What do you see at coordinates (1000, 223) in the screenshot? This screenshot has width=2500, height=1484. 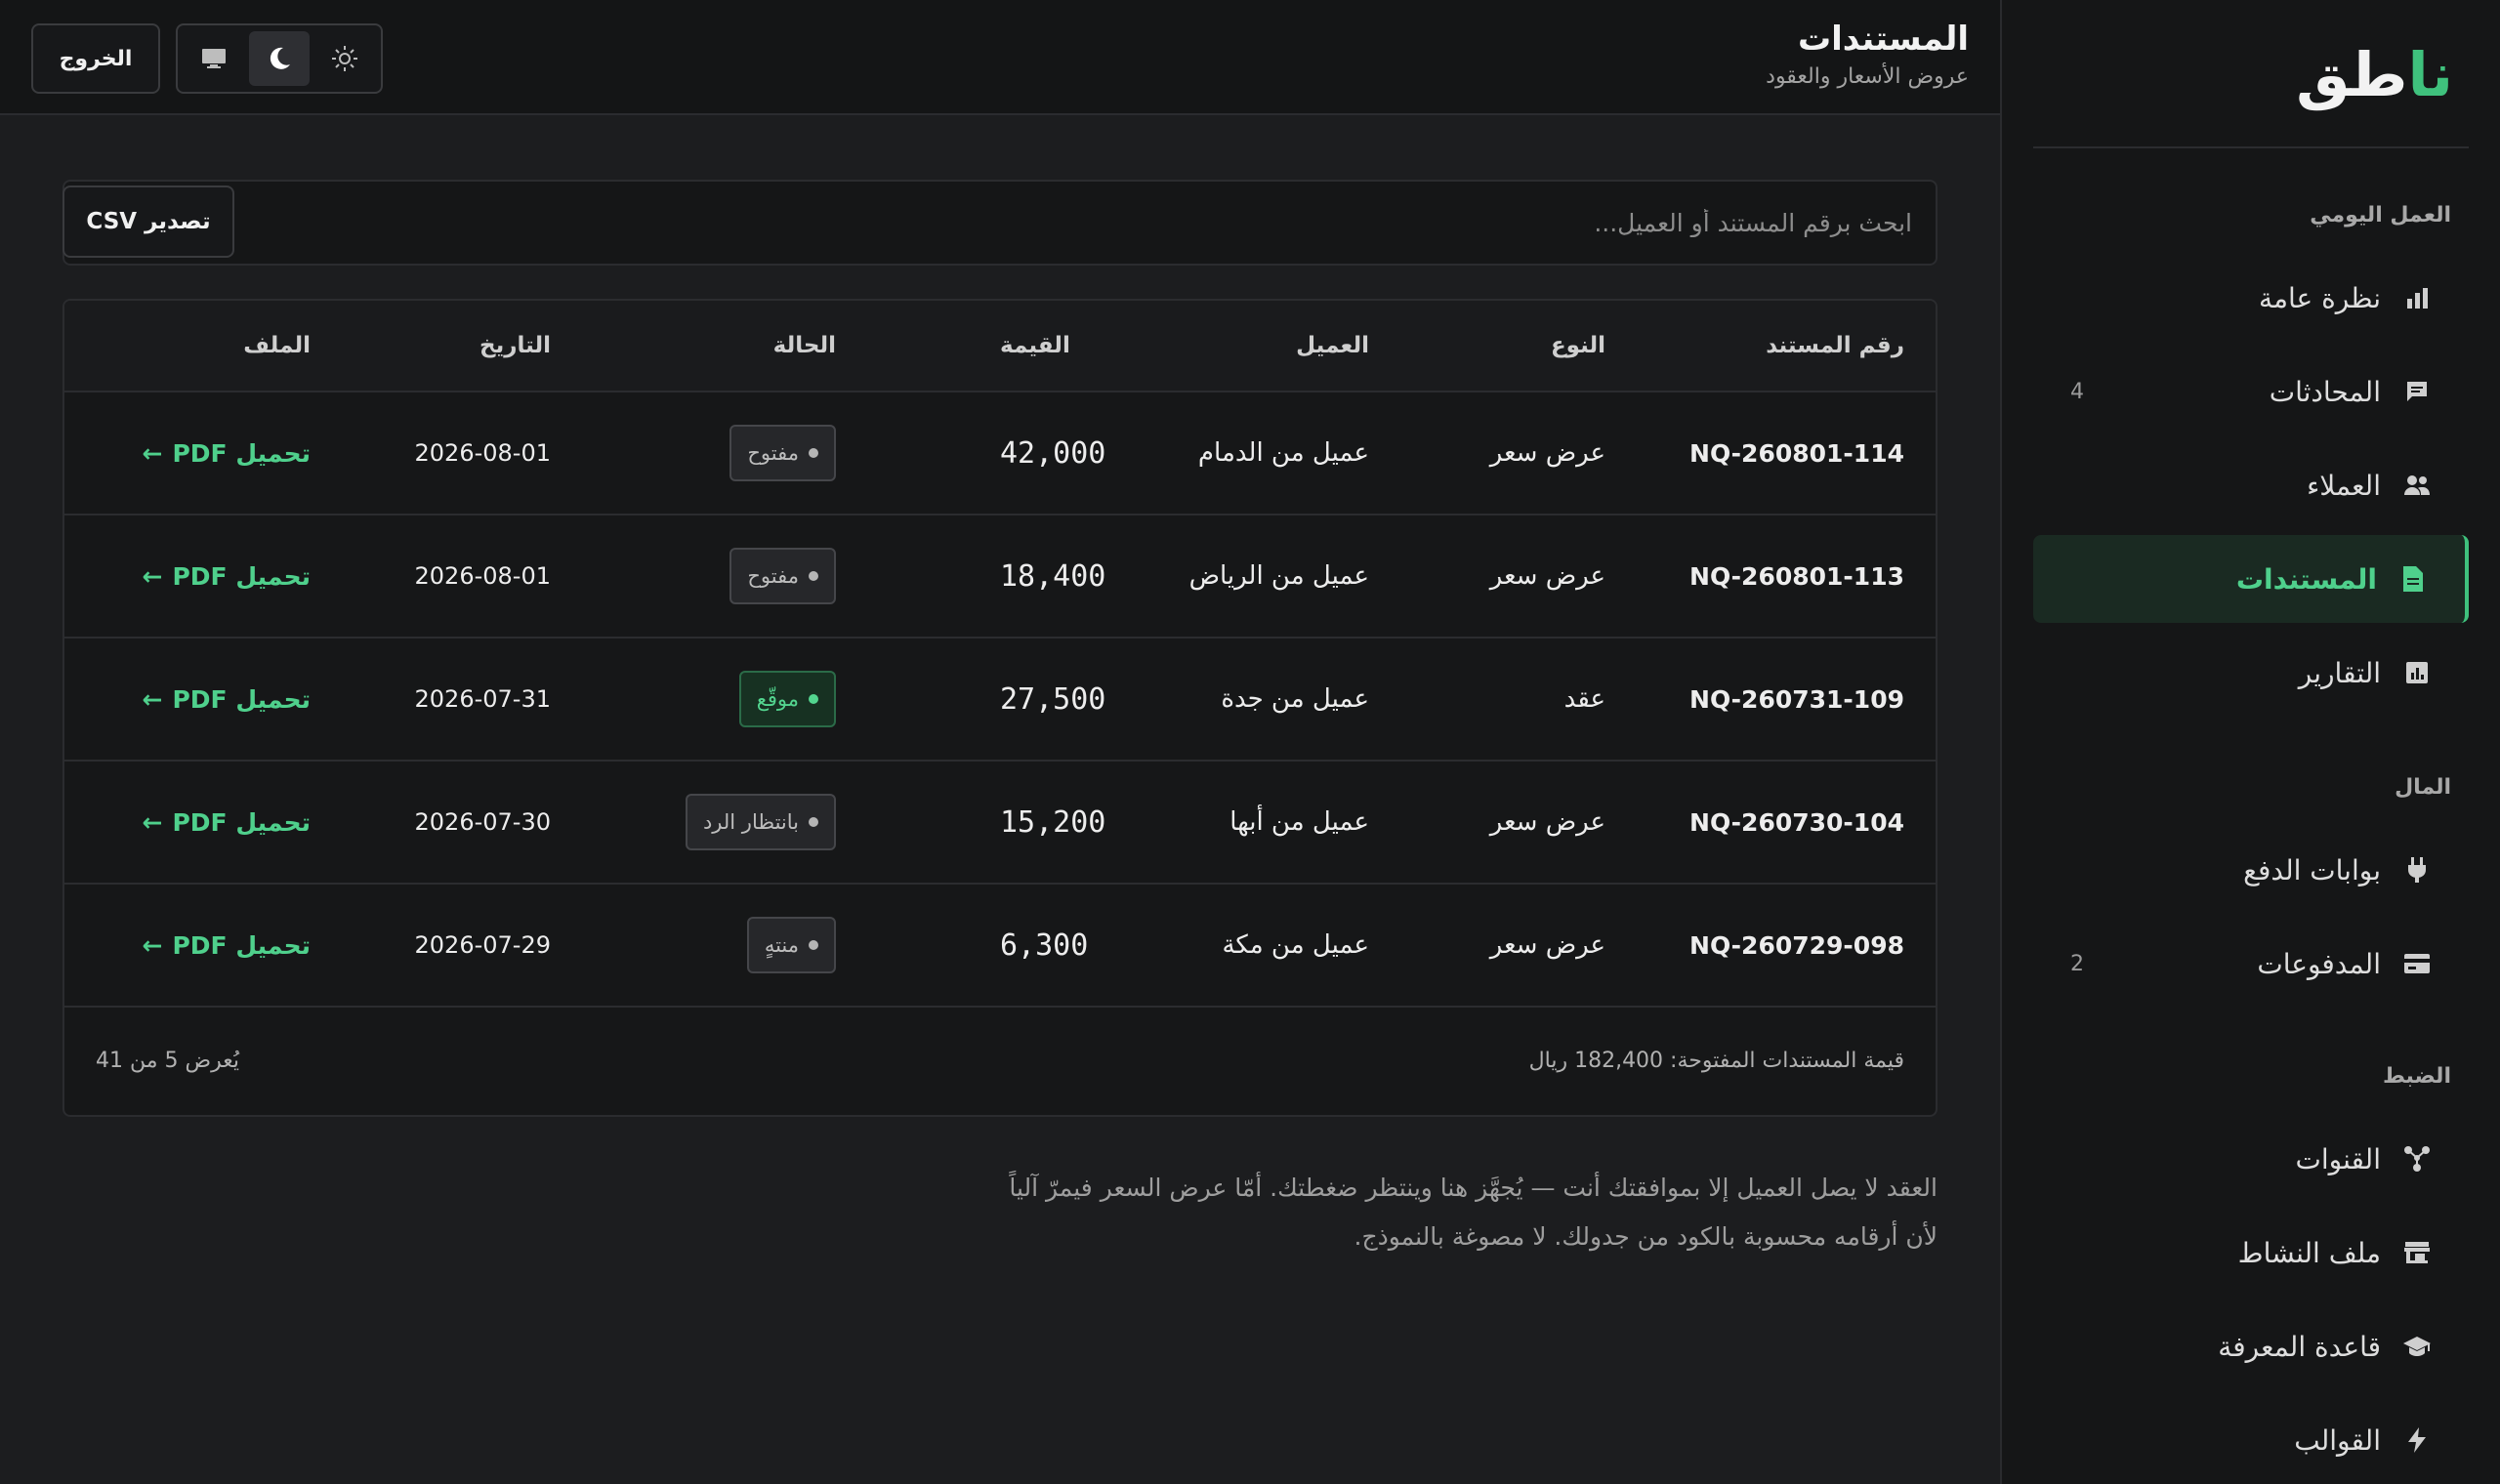 I see `search-input` at bounding box center [1000, 223].